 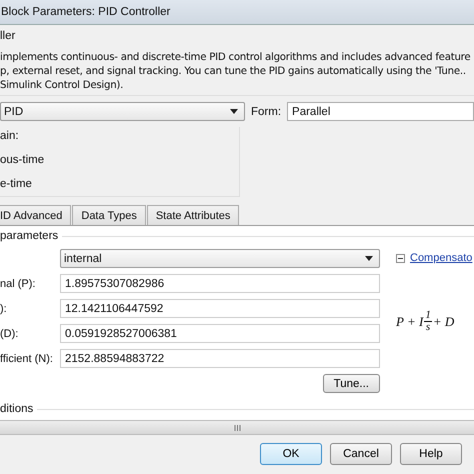 What do you see at coordinates (122, 111) in the screenshot?
I see `controller-dropdown: PID` at bounding box center [122, 111].